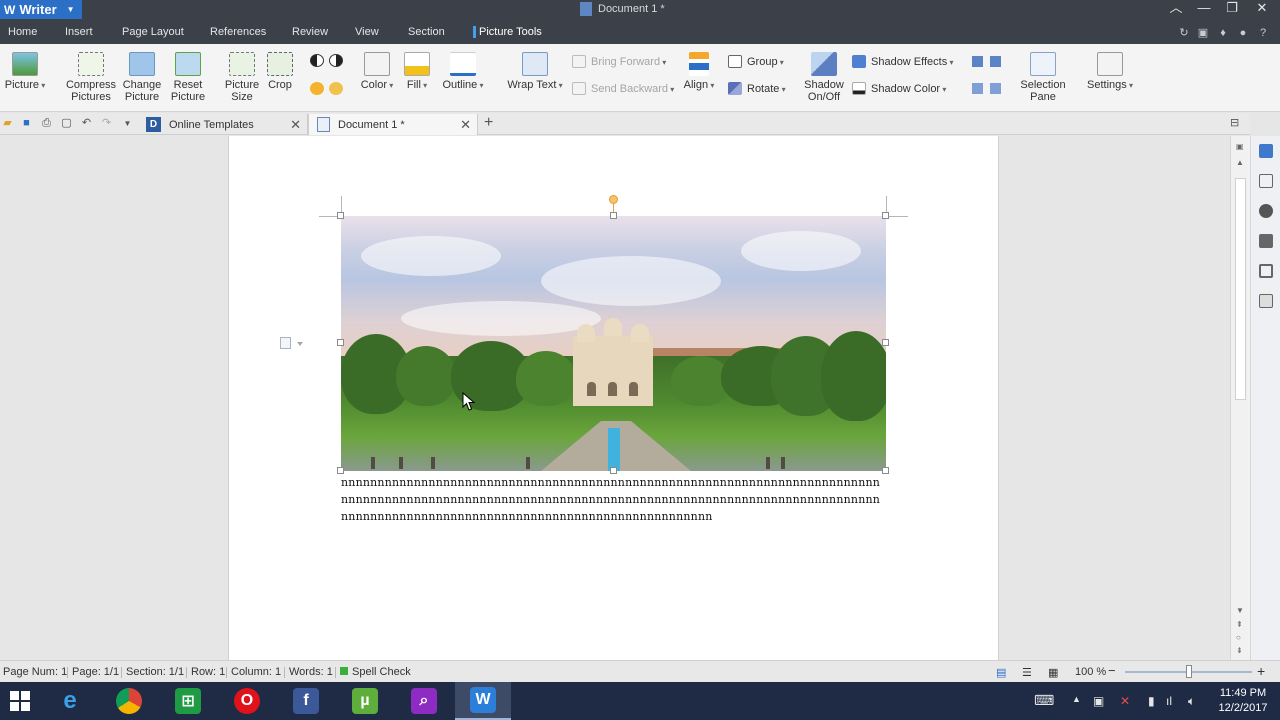 The image size is (1280, 720). I want to click on collapse-ribbon-icon: ︿, so click(1176, 9).